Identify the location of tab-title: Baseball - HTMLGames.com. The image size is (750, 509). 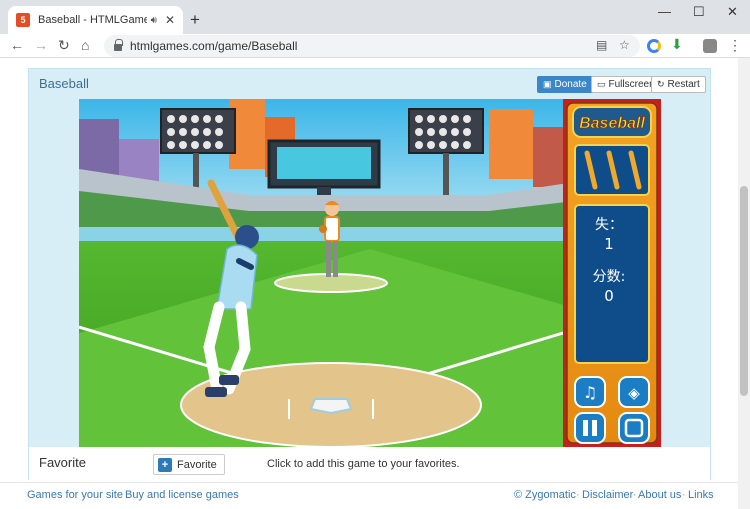
(92, 20).